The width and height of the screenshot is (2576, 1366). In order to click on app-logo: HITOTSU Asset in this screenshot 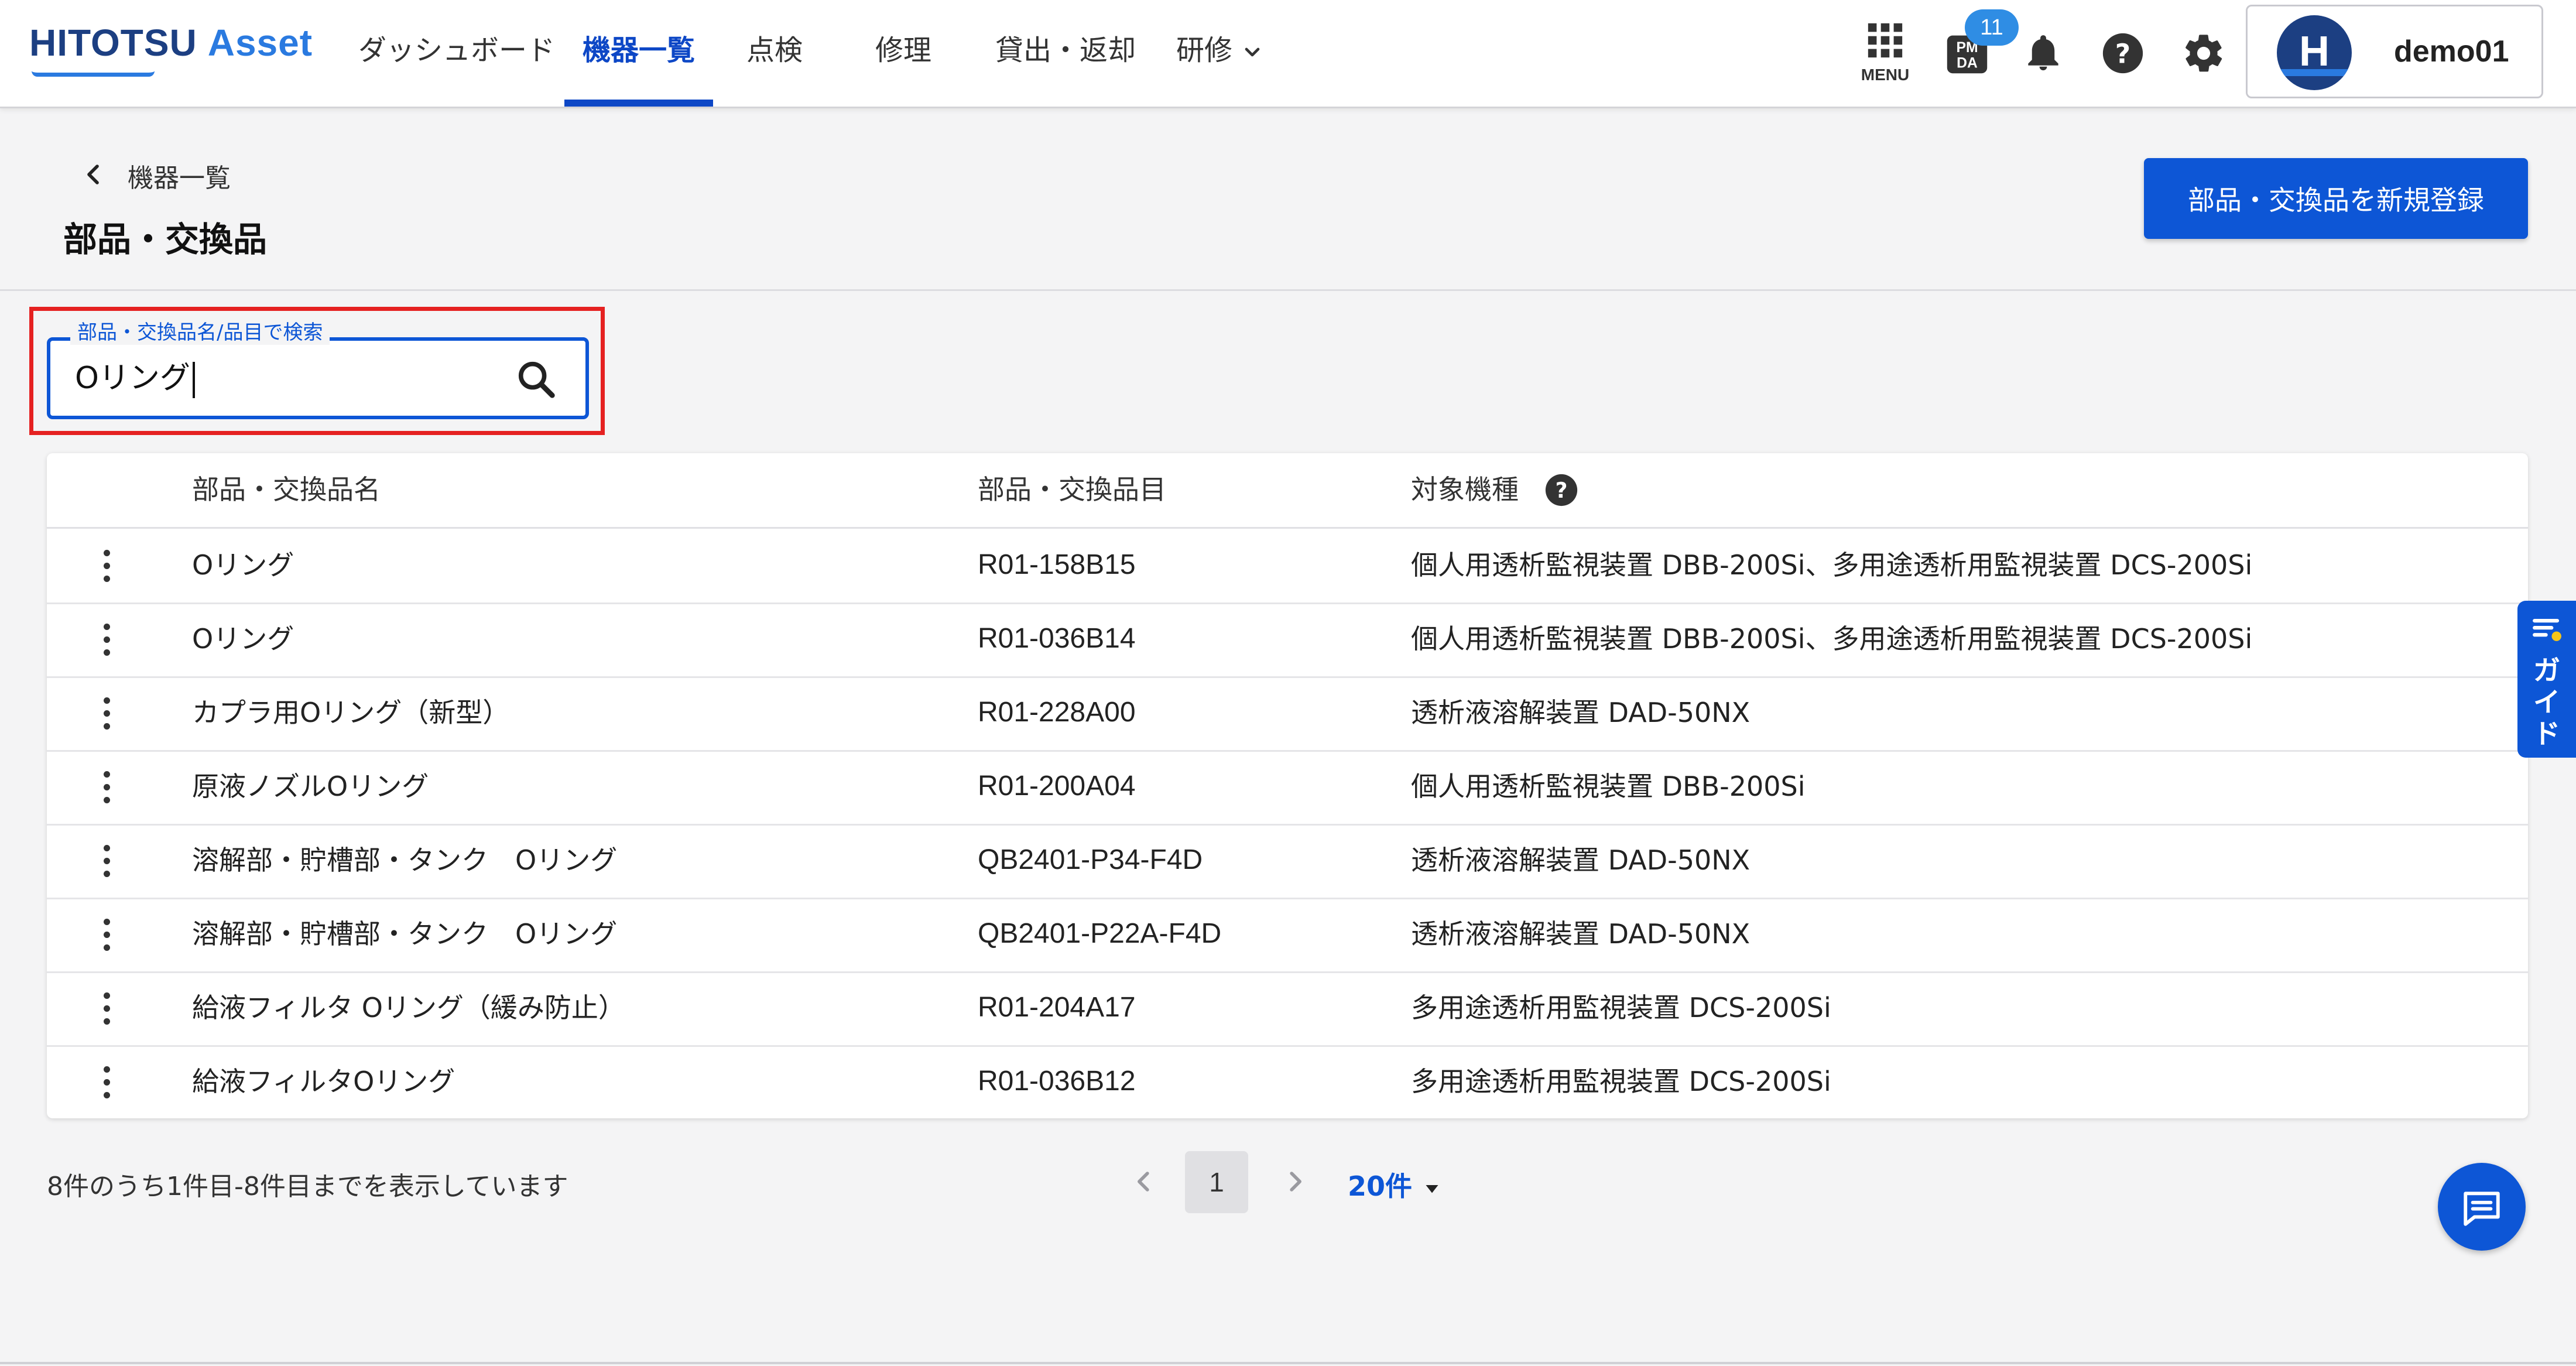, I will do `click(171, 49)`.